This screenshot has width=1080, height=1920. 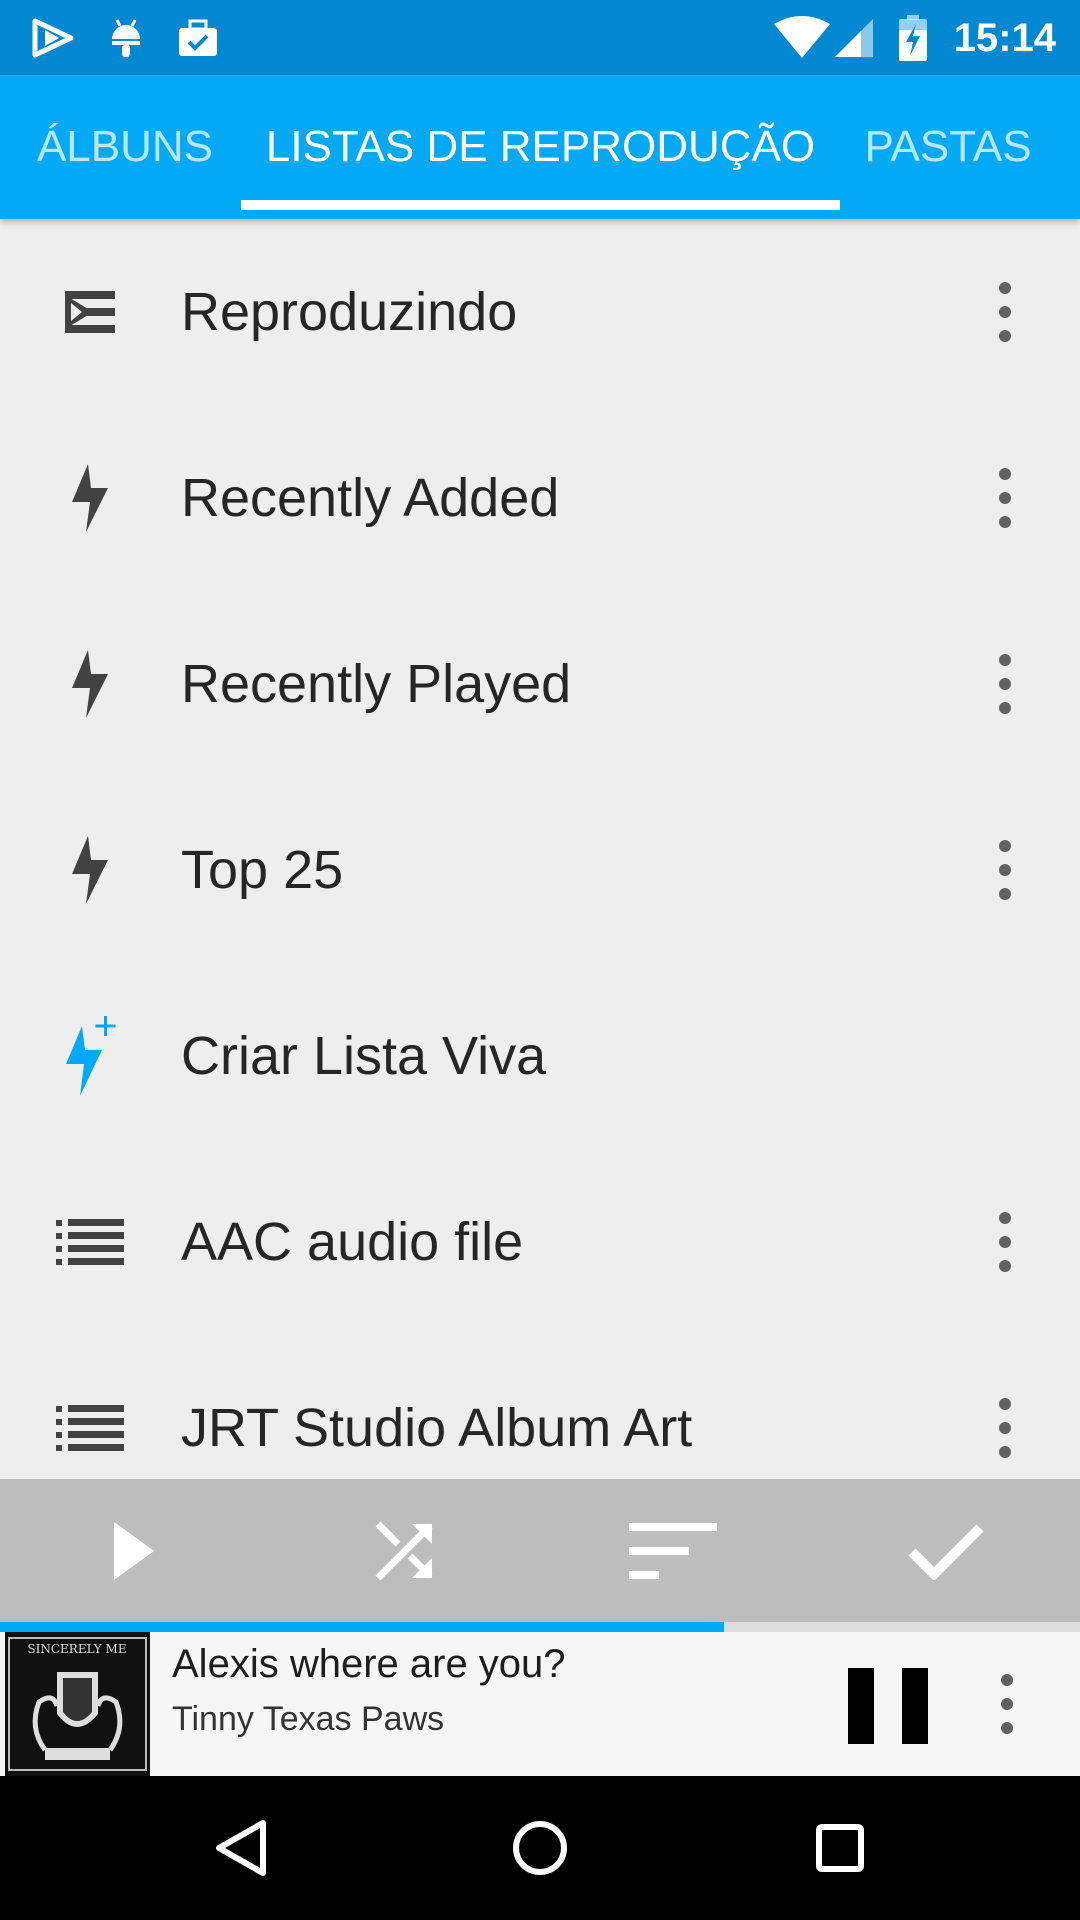 I want to click on tab-indicator, so click(x=540, y=205).